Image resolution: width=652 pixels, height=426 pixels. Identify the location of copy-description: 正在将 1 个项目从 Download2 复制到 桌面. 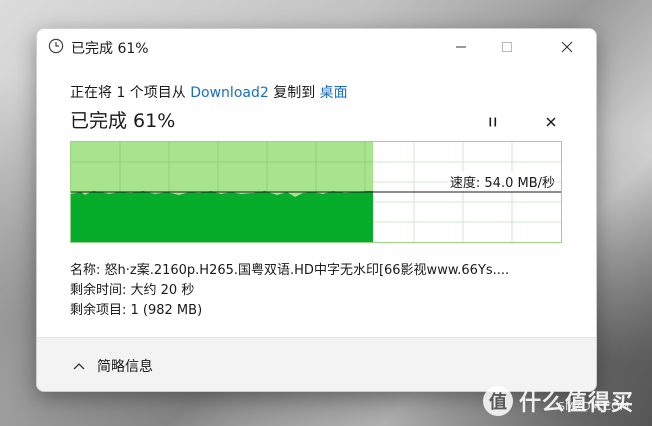
(209, 92).